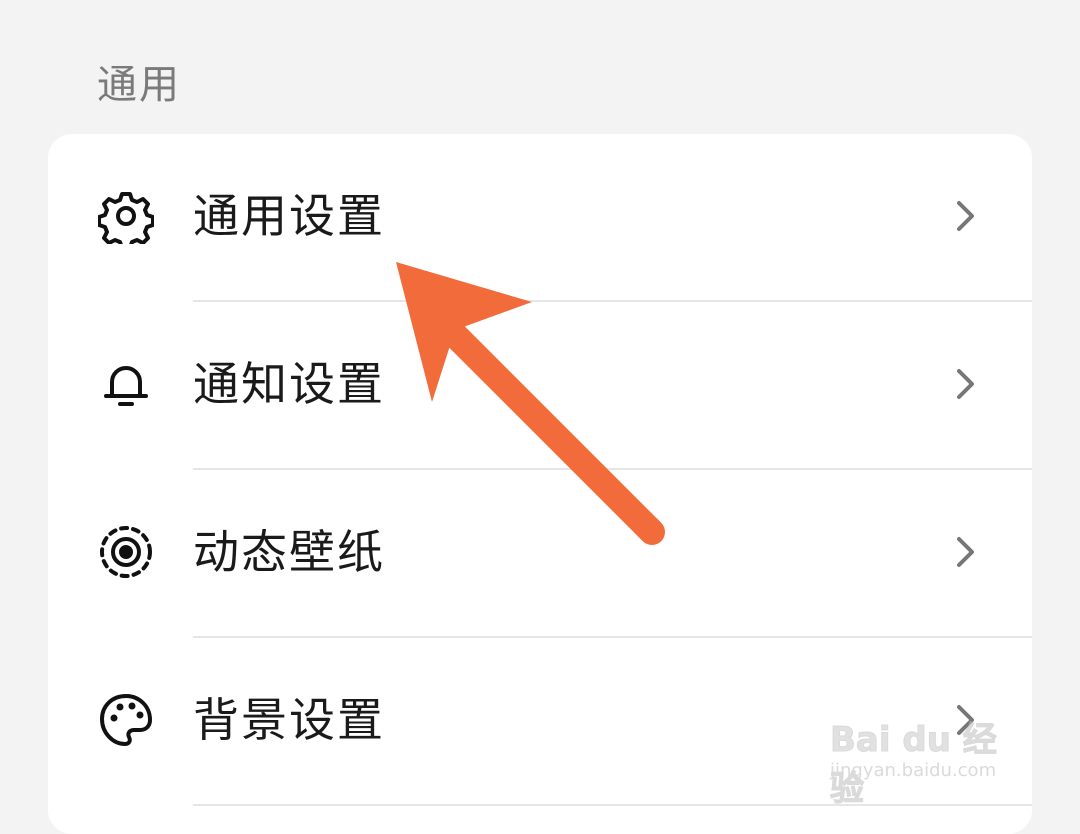 The image size is (1080, 834). What do you see at coordinates (289, 552) in the screenshot?
I see `menu-item-label: 动态壁纸` at bounding box center [289, 552].